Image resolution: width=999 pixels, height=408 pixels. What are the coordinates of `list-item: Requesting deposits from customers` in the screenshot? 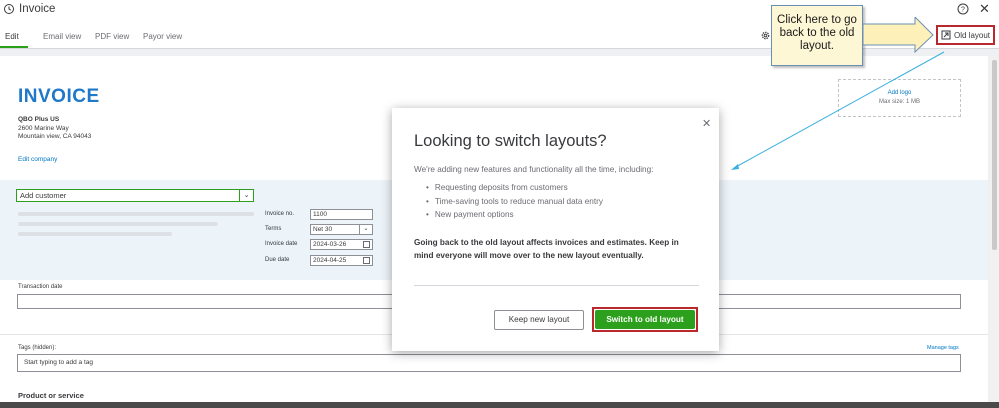 It's located at (514, 190).